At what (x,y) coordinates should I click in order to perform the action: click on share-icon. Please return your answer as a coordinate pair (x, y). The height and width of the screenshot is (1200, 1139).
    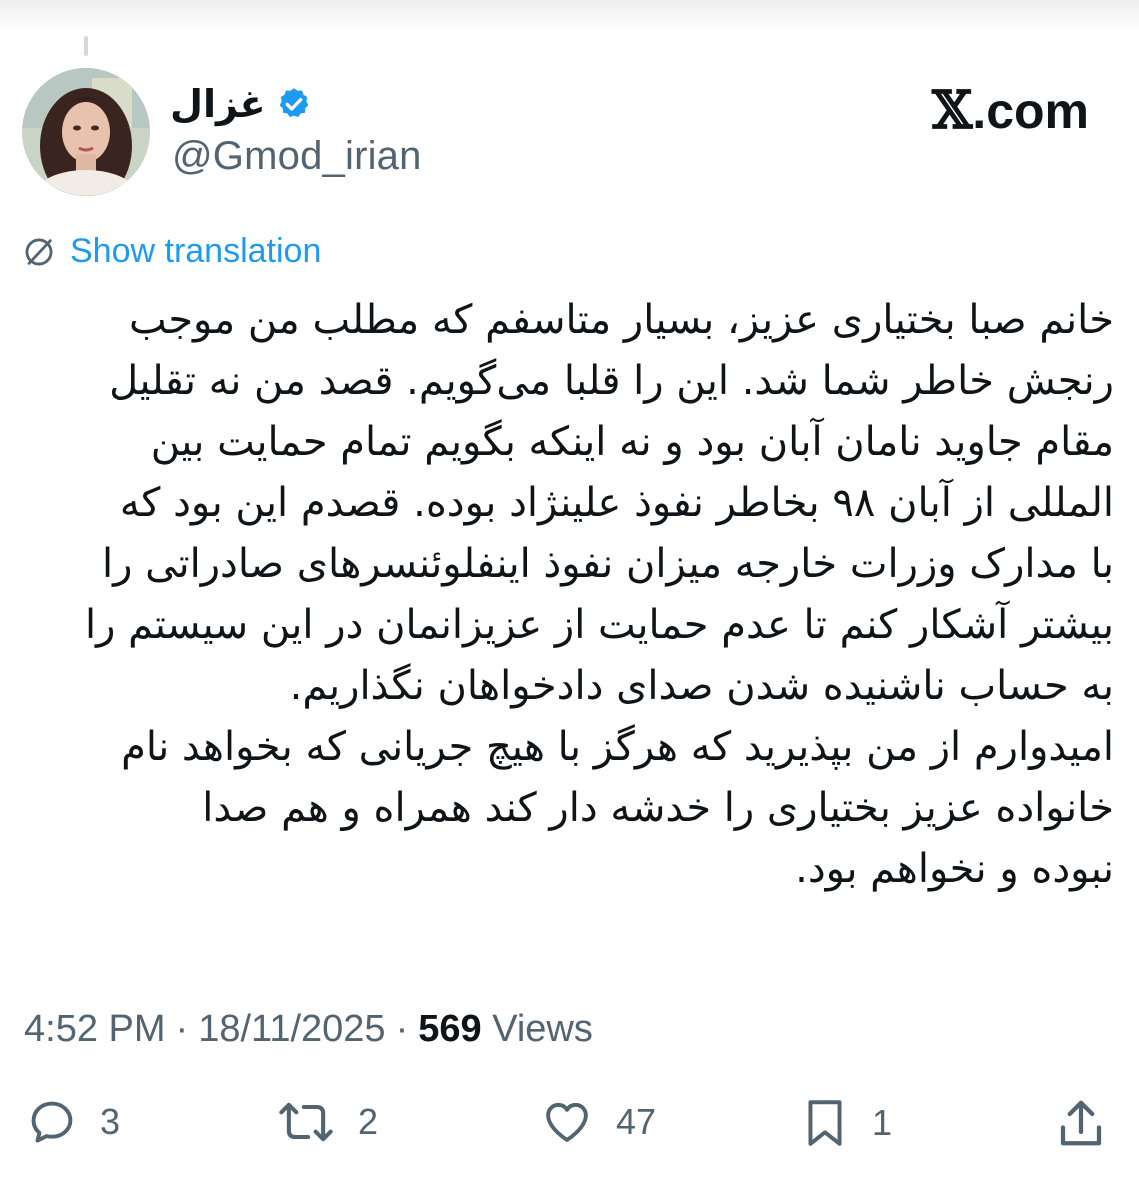
    Looking at the image, I should click on (1081, 1123).